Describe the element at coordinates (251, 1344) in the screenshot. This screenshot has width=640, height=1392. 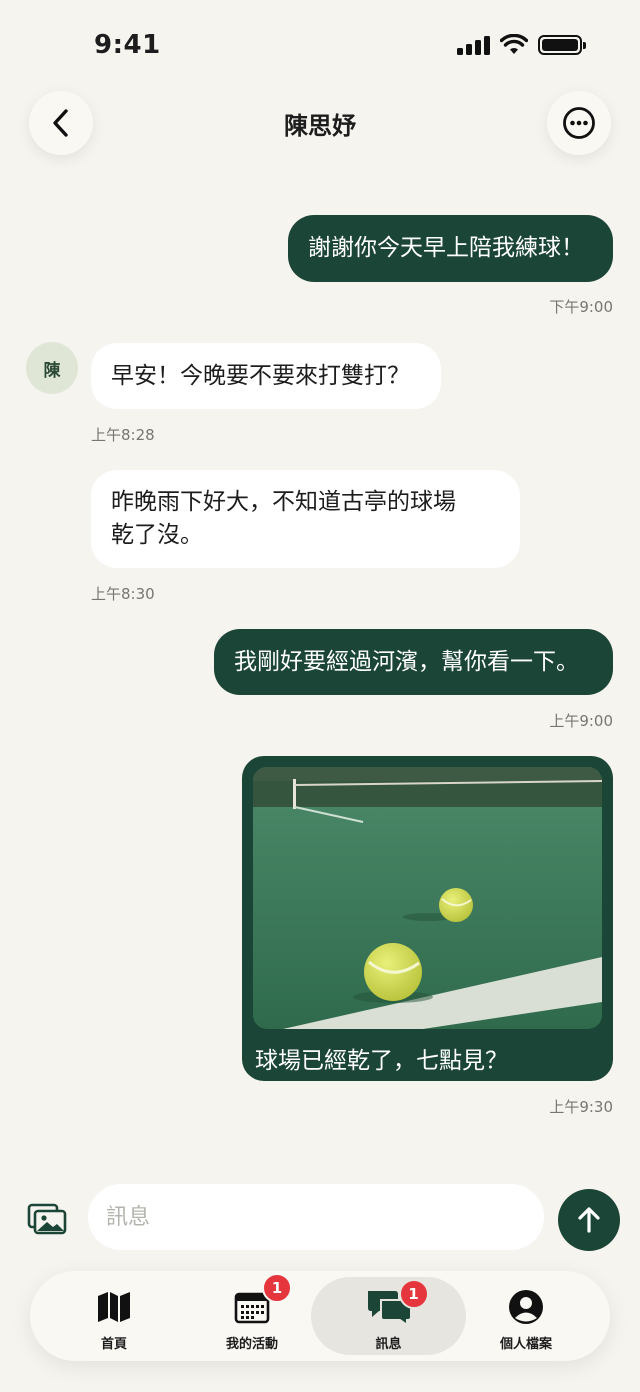
I see `tab-label: 我的活動` at that location.